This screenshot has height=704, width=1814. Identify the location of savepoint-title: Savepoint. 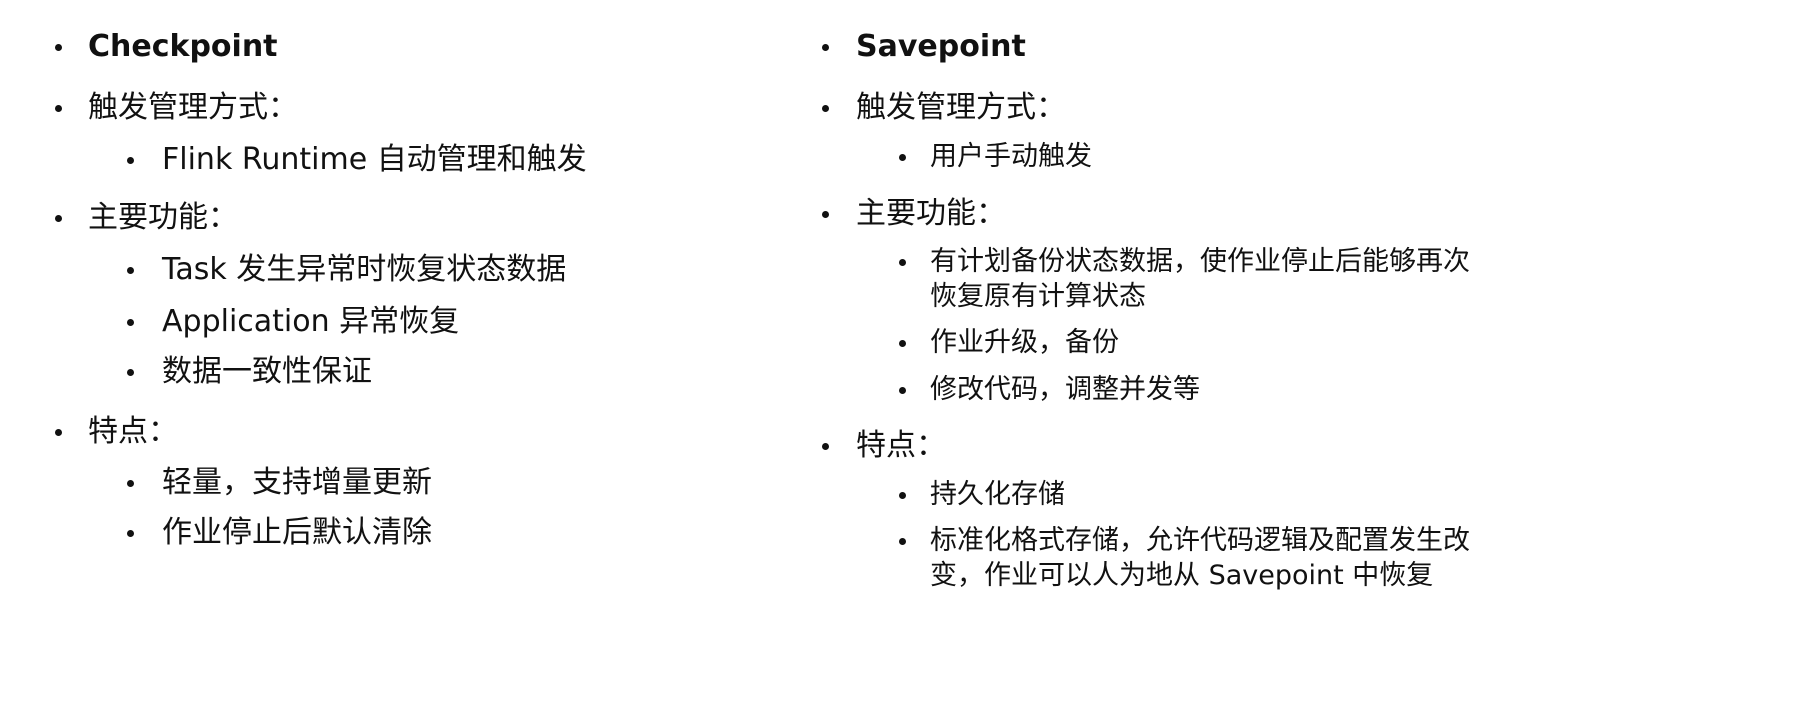
(941, 46).